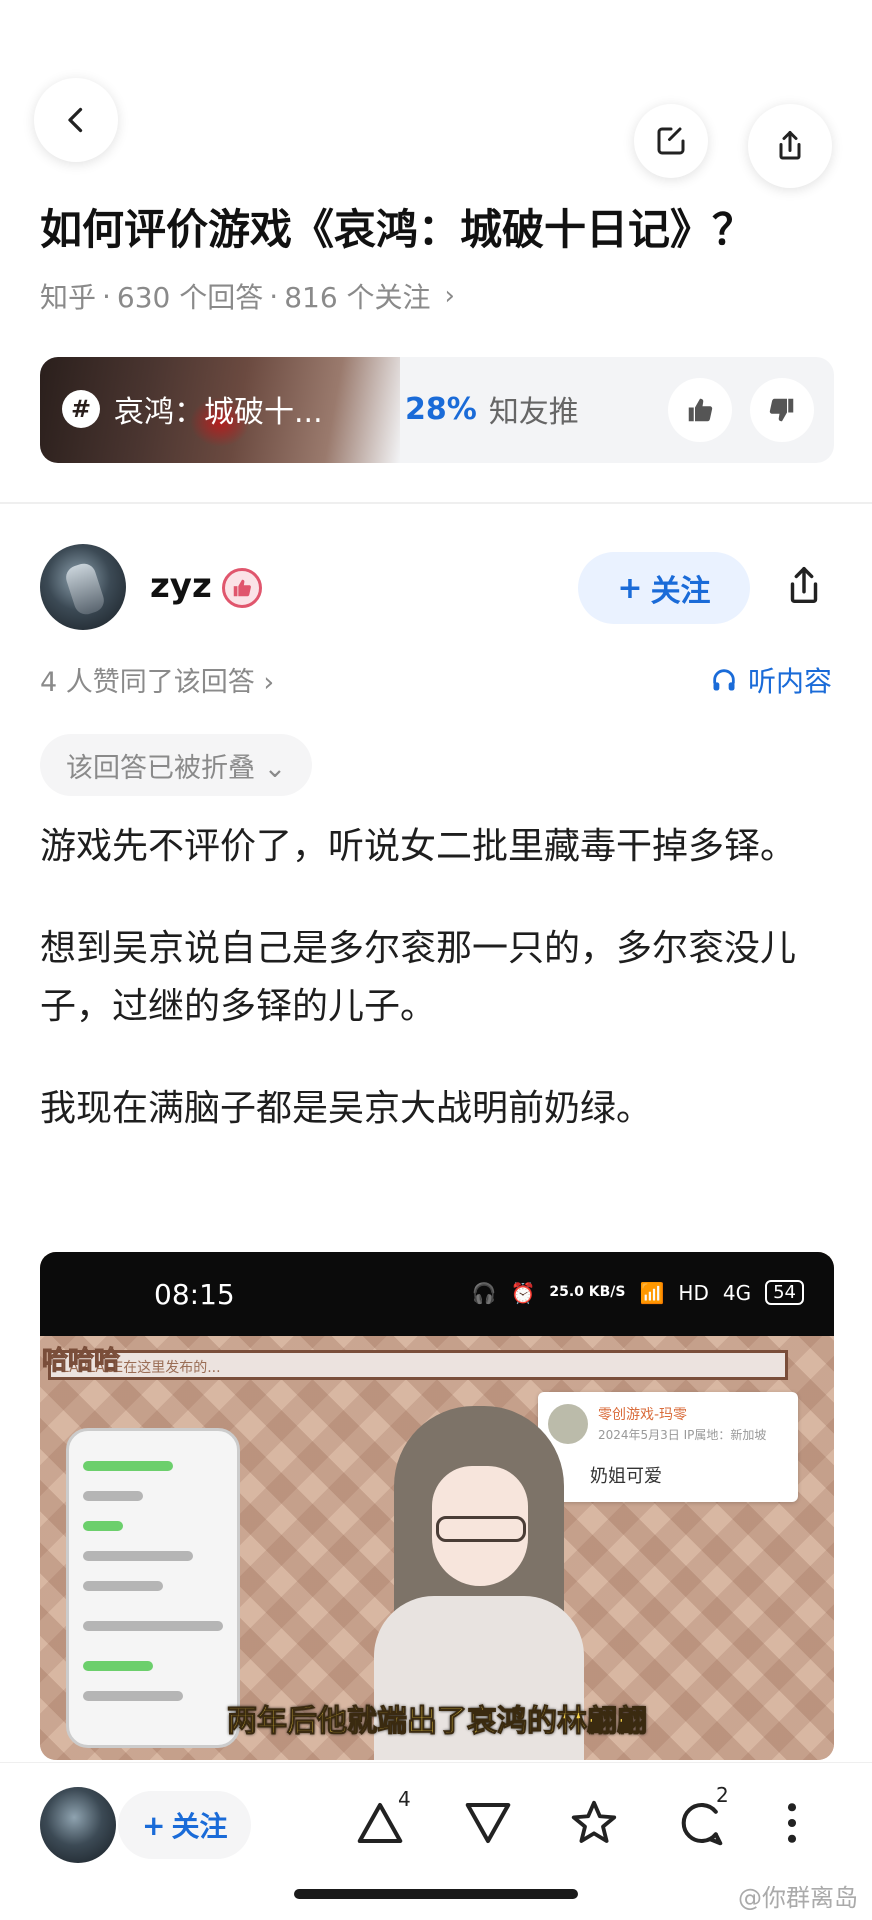 This screenshot has width=872, height=1920. I want to click on embedded-time: 08:15, so click(194, 1294).